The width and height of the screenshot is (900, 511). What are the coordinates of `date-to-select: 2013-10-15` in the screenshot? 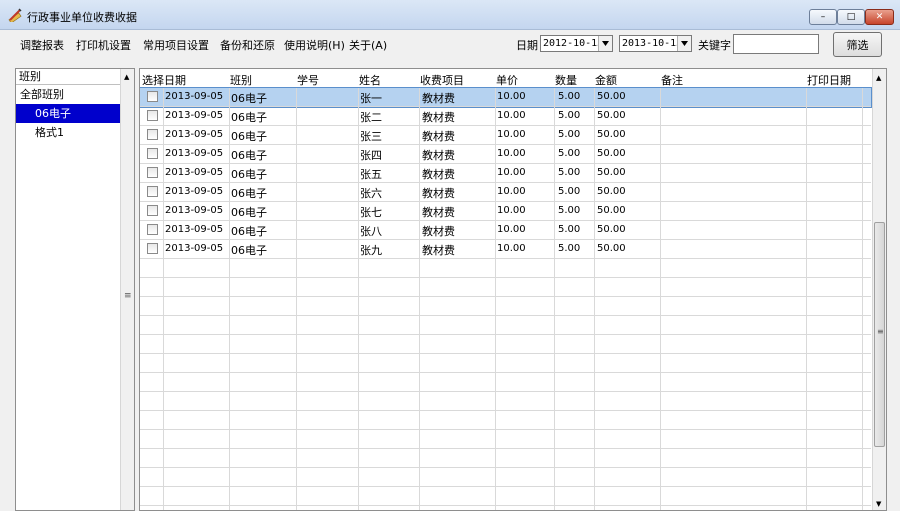 It's located at (655, 43).